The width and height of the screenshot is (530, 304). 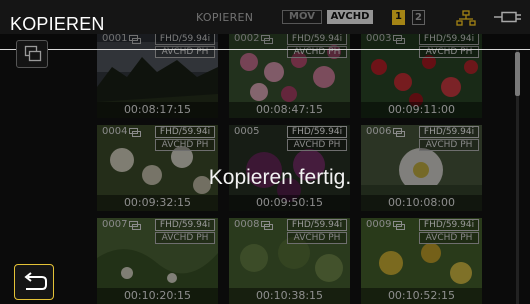 I want to click on clip-number: 0006, so click(x=379, y=131).